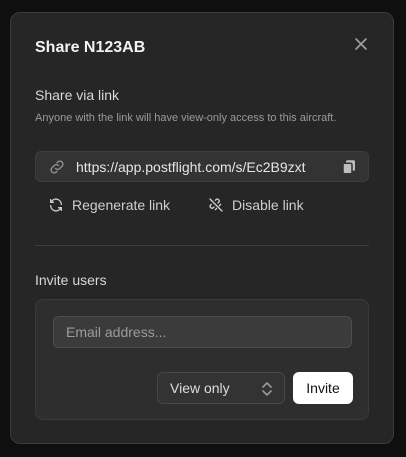 Image resolution: width=406 pixels, height=457 pixels. I want to click on permission-select-value: View only, so click(200, 388).